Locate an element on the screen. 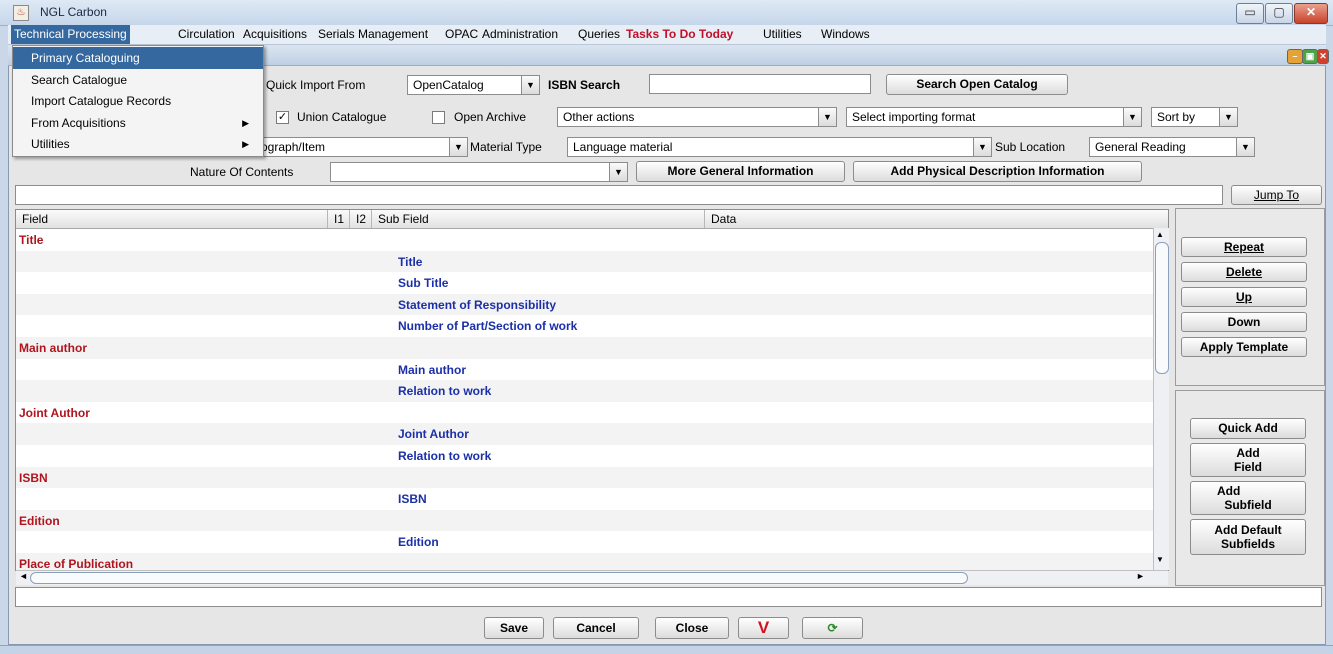 This screenshot has height=654, width=1333. menu-item-primary-cataloguing: Primary Cataloguing is located at coordinates (138, 58).